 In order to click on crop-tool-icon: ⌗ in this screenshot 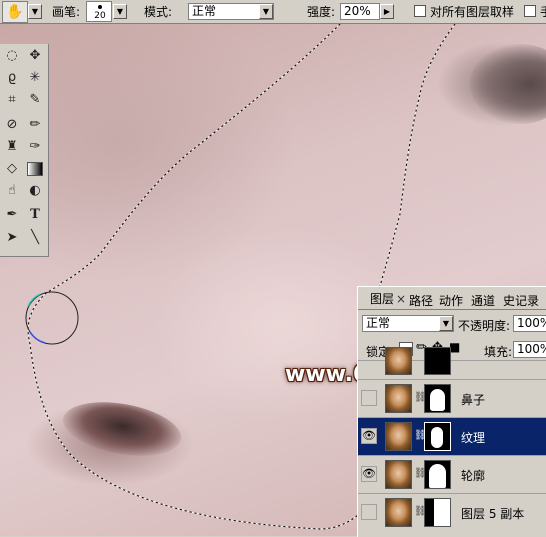, I will do `click(12, 100)`.